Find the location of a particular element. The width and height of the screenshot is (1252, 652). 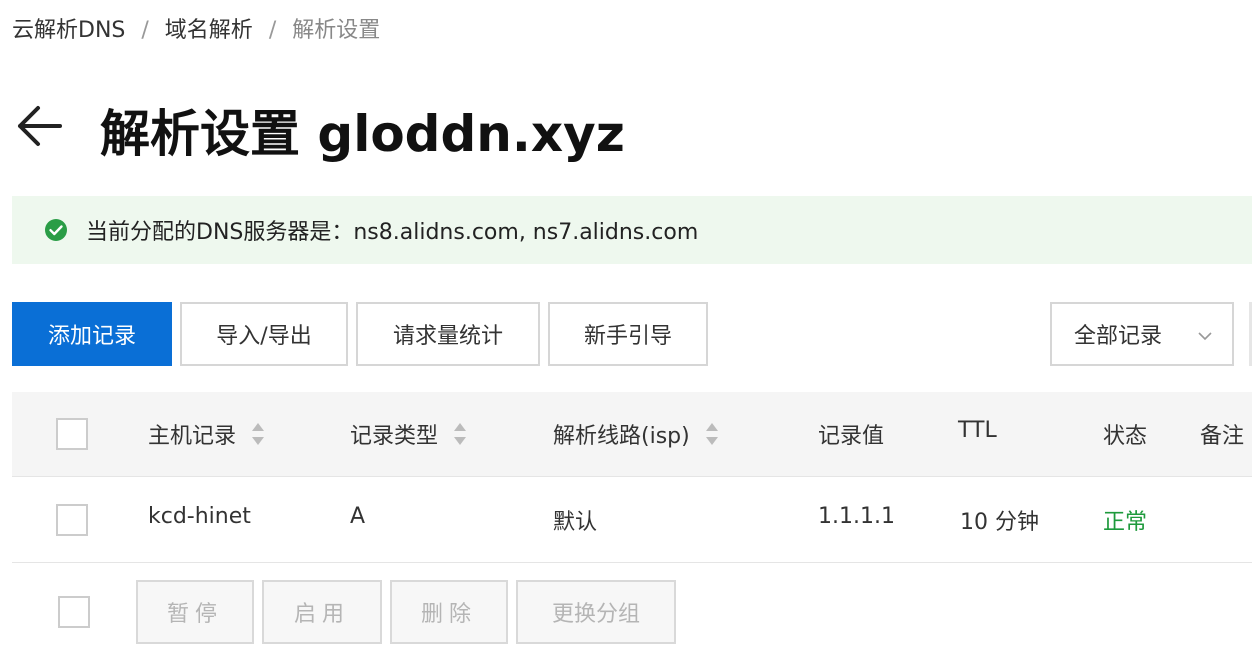

check-circle-icon is located at coordinates (56, 230).